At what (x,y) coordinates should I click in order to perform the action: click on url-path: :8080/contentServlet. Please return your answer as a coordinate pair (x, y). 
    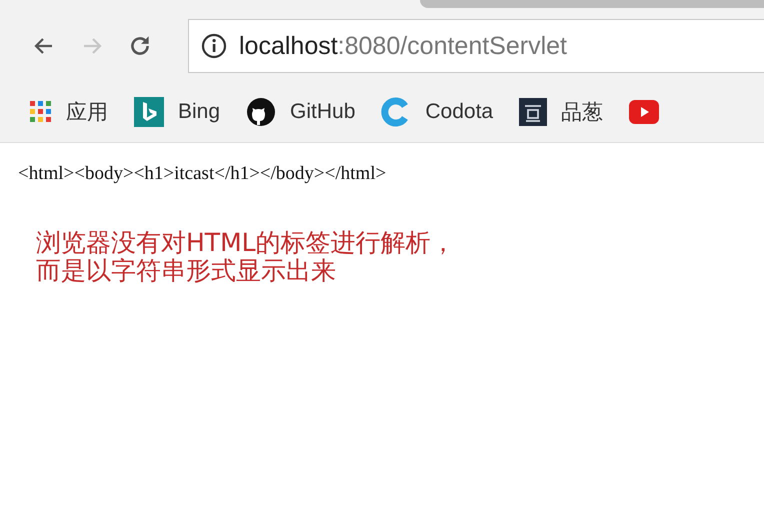
    Looking at the image, I should click on (452, 46).